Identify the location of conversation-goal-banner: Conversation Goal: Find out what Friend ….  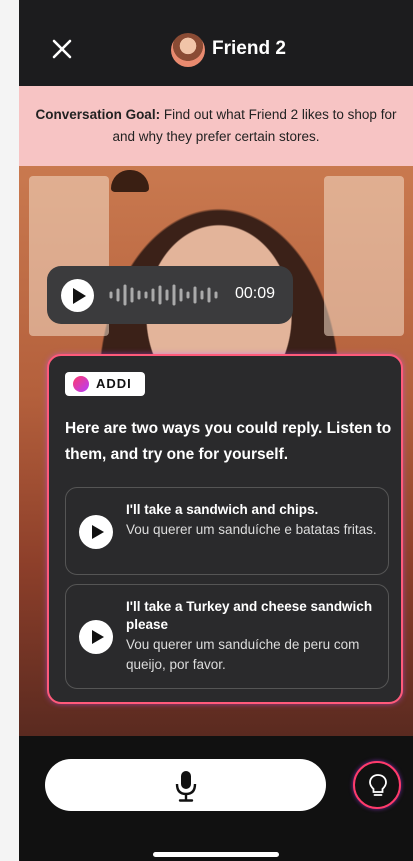
(216, 126).